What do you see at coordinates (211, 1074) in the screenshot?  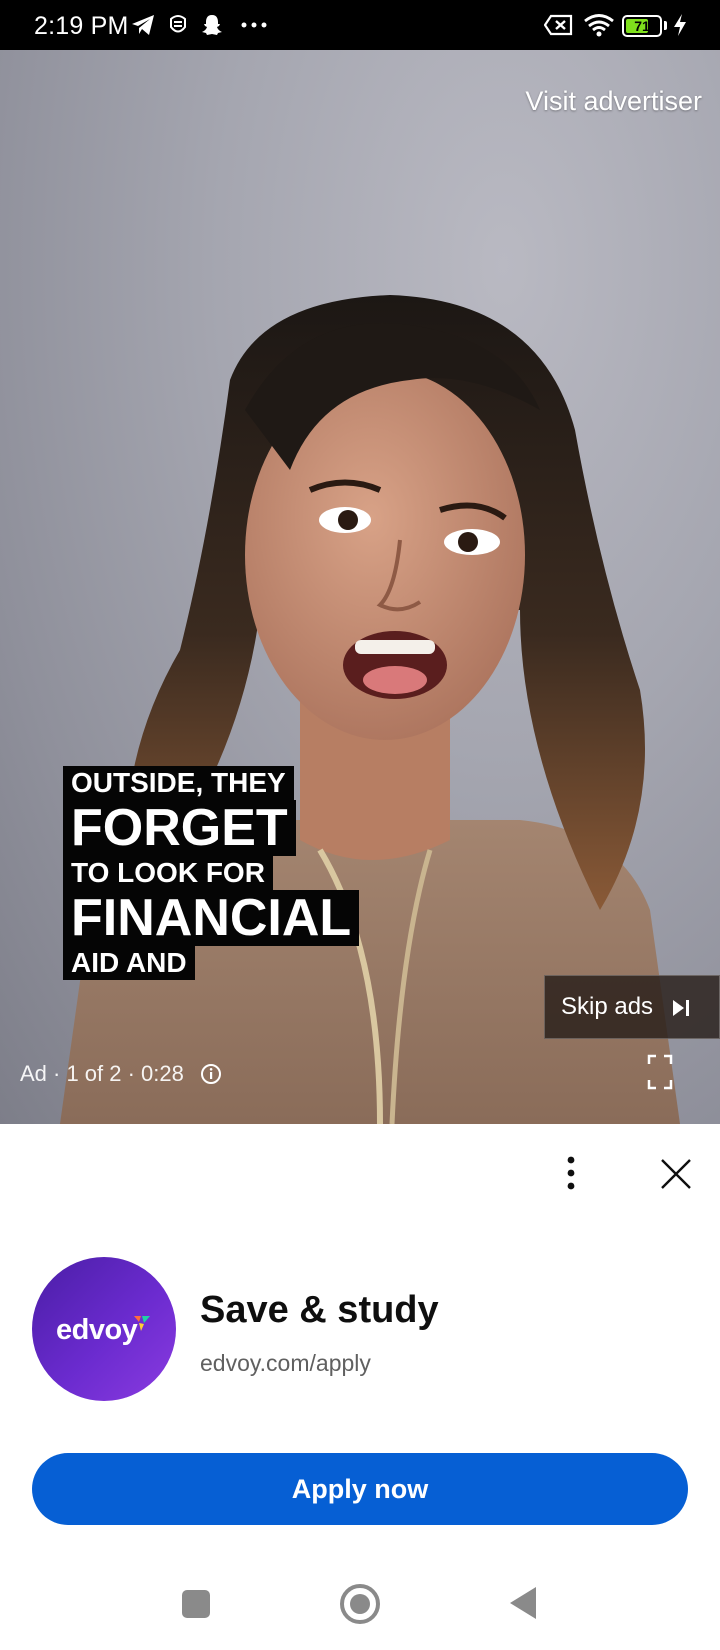 I see `info-icon` at bounding box center [211, 1074].